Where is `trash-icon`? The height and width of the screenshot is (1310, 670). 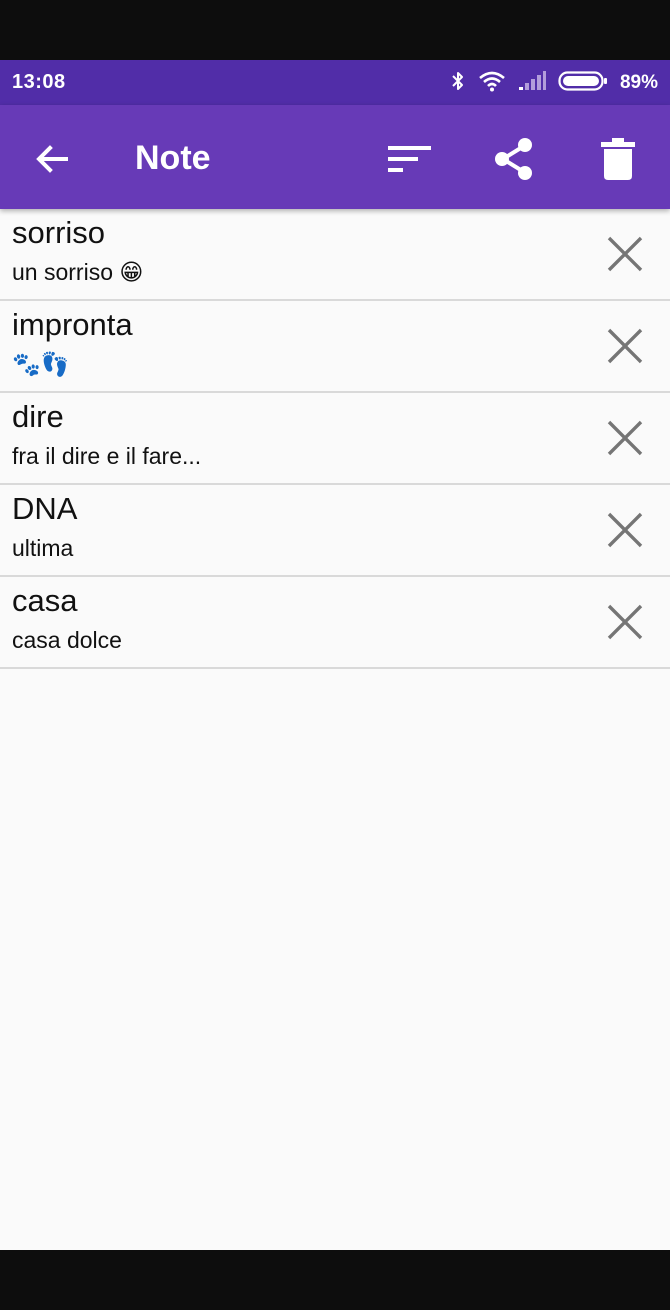 trash-icon is located at coordinates (618, 159).